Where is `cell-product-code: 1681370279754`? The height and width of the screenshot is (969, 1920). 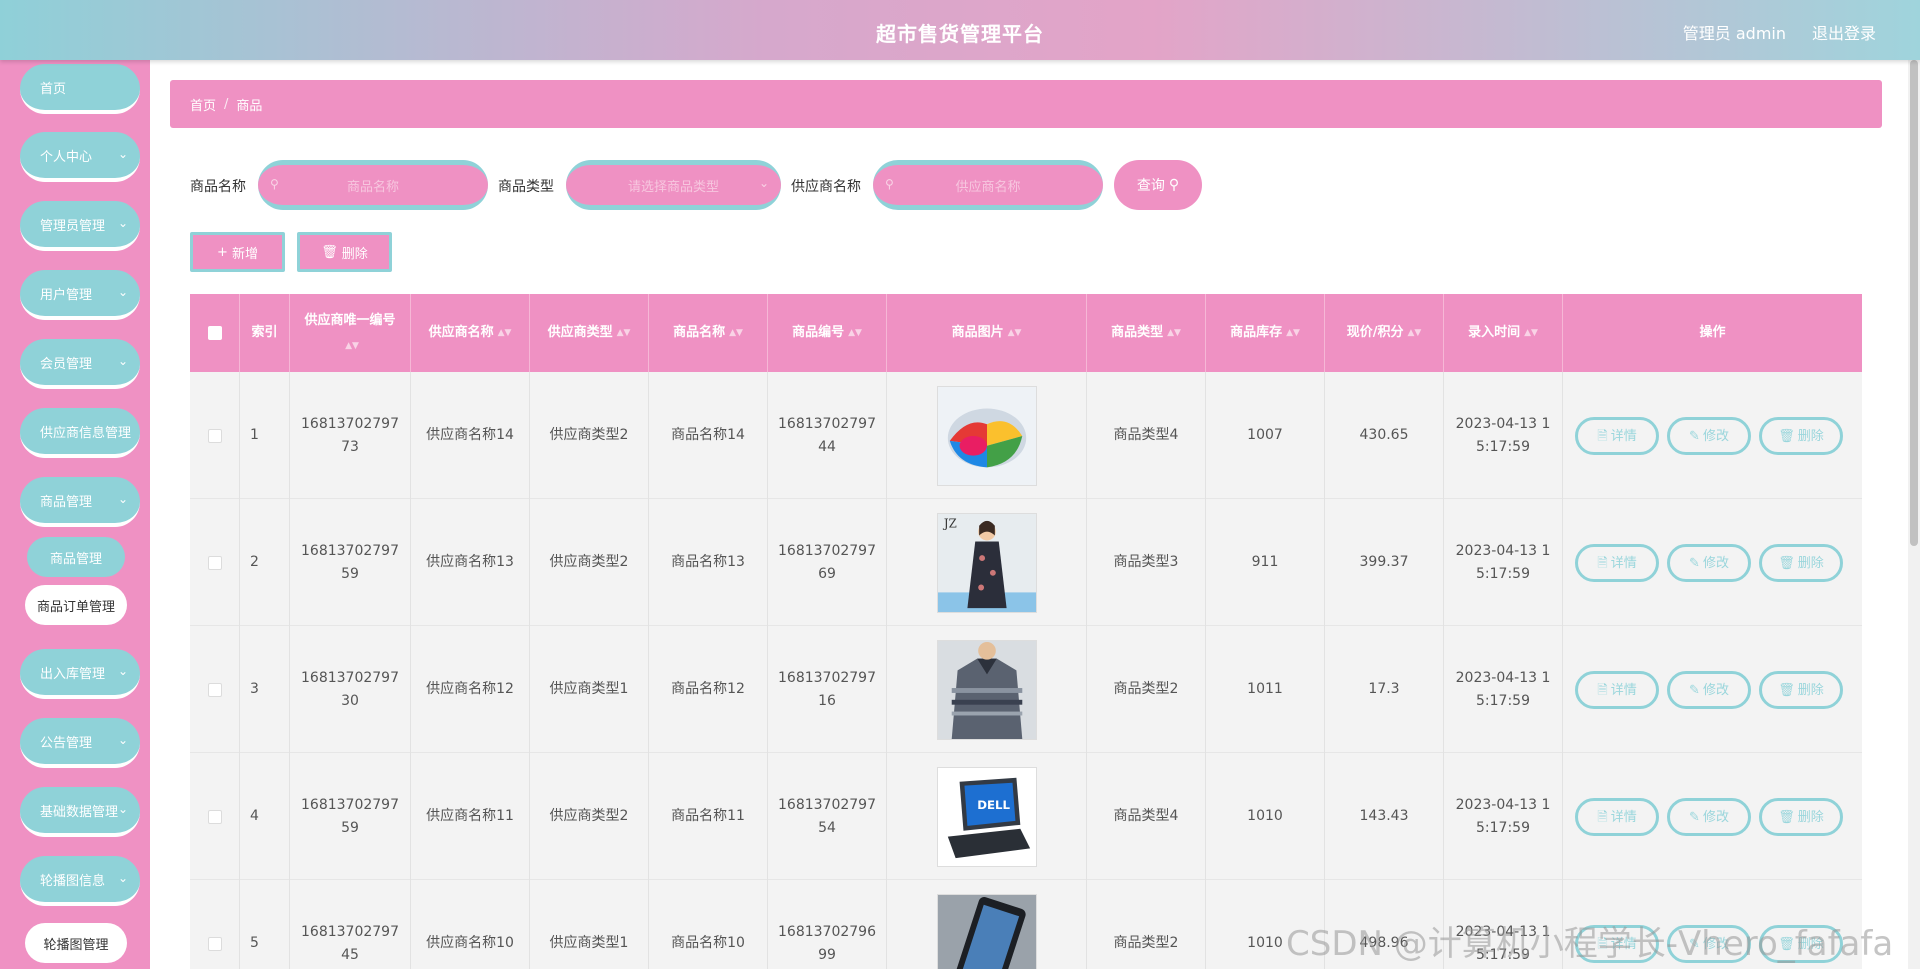 cell-product-code: 1681370279754 is located at coordinates (827, 816).